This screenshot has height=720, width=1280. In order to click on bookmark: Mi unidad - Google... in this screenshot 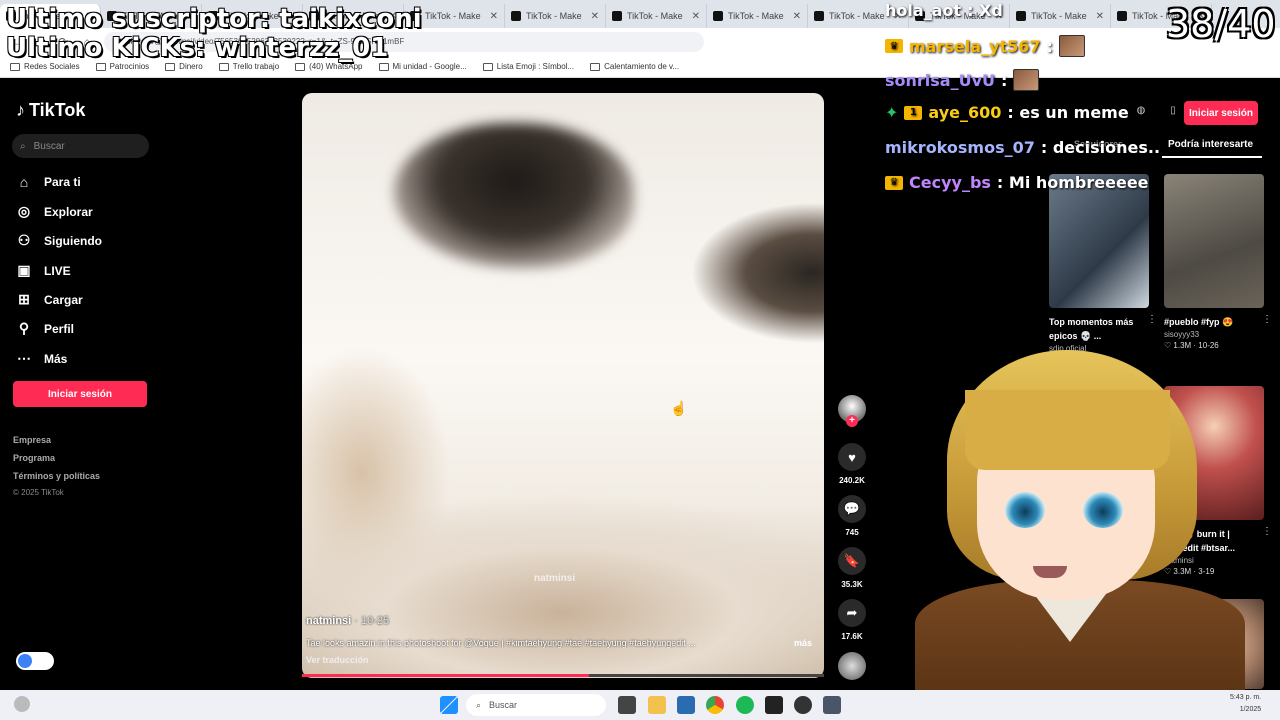, I will do `click(422, 66)`.